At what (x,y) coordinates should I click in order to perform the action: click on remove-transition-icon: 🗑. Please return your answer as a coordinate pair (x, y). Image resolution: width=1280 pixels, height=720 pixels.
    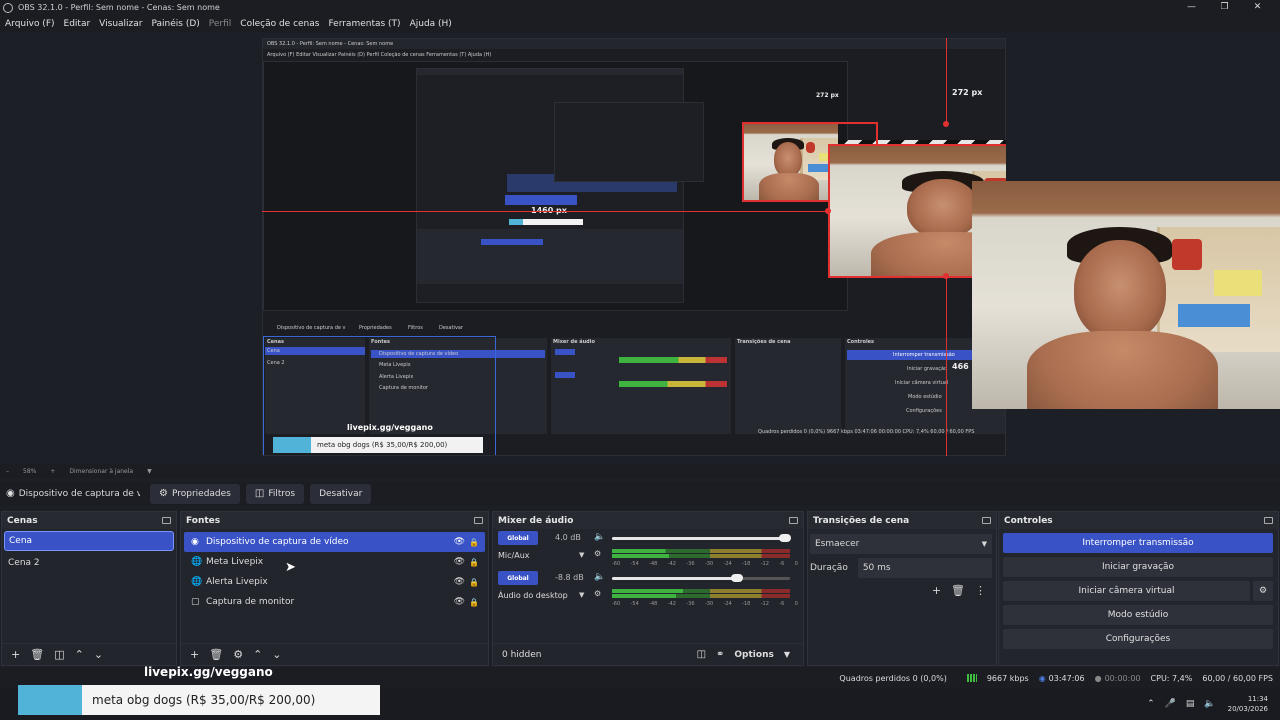
    Looking at the image, I should click on (958, 590).